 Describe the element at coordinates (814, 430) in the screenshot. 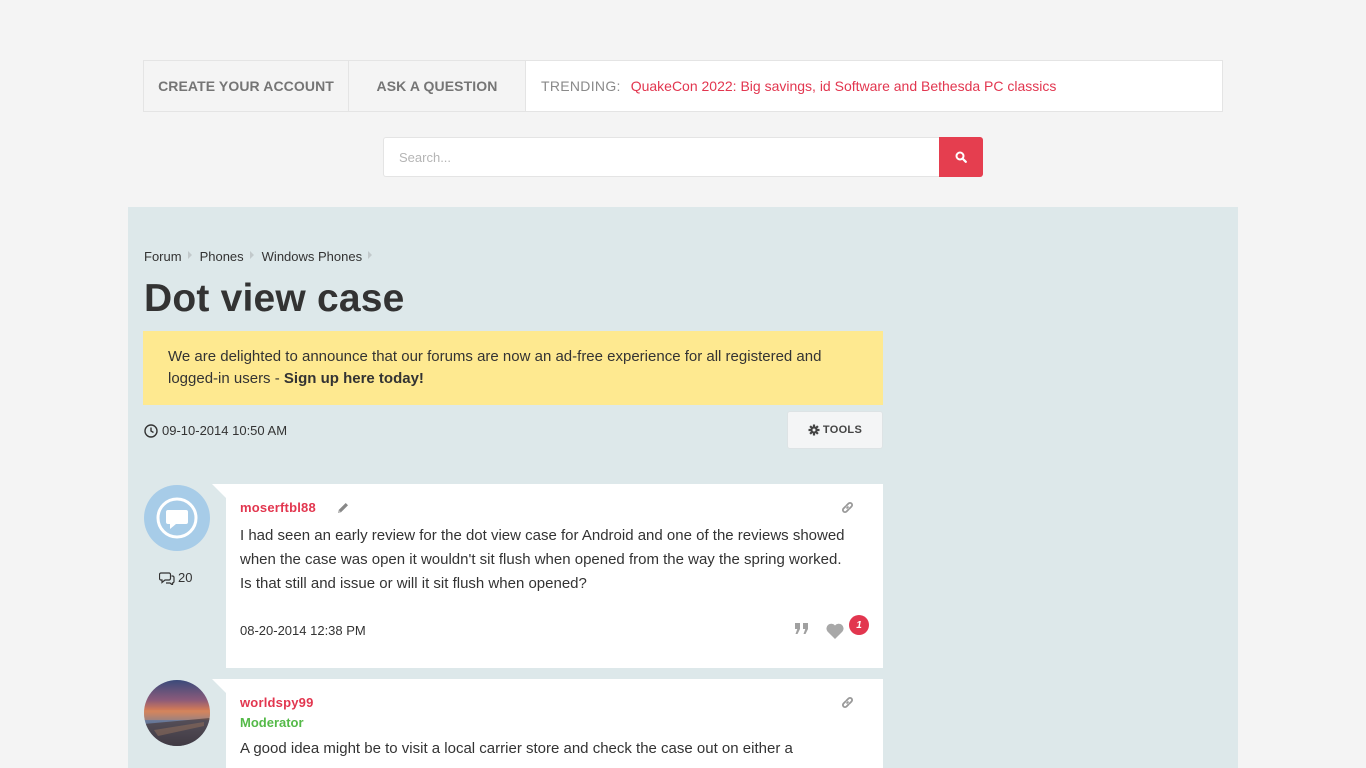

I see `gear-icon` at that location.